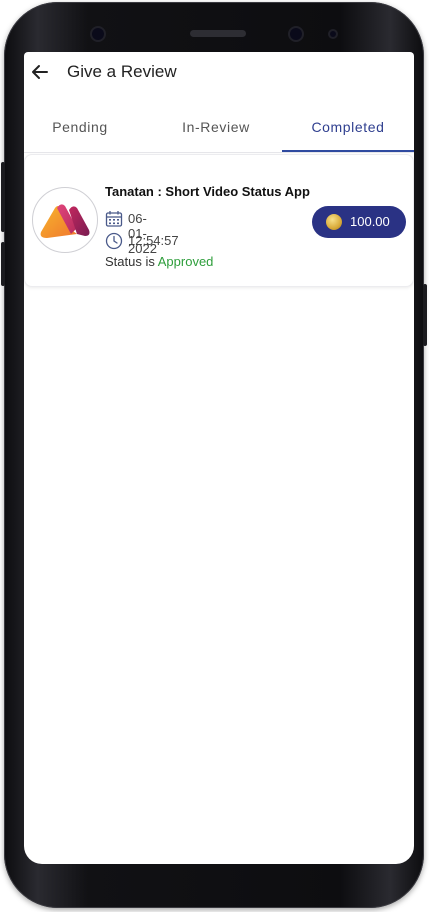 This screenshot has height=912, width=430. I want to click on sensor-icon, so click(296, 34).